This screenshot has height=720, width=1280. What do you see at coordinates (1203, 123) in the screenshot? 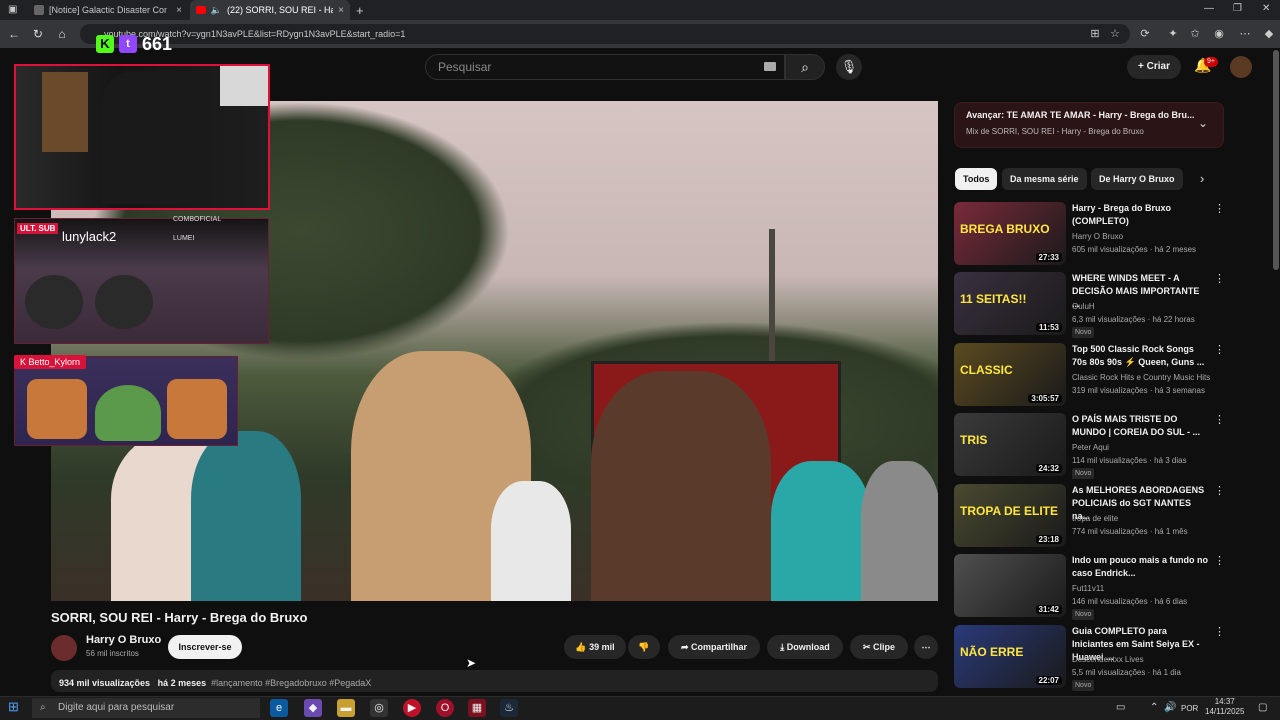
I see `chevron-down-icon: ⌄` at bounding box center [1203, 123].